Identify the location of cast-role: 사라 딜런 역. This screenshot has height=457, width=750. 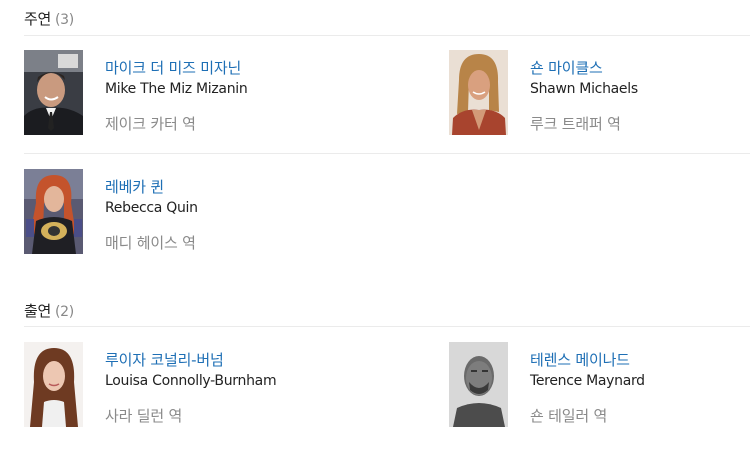
(144, 416).